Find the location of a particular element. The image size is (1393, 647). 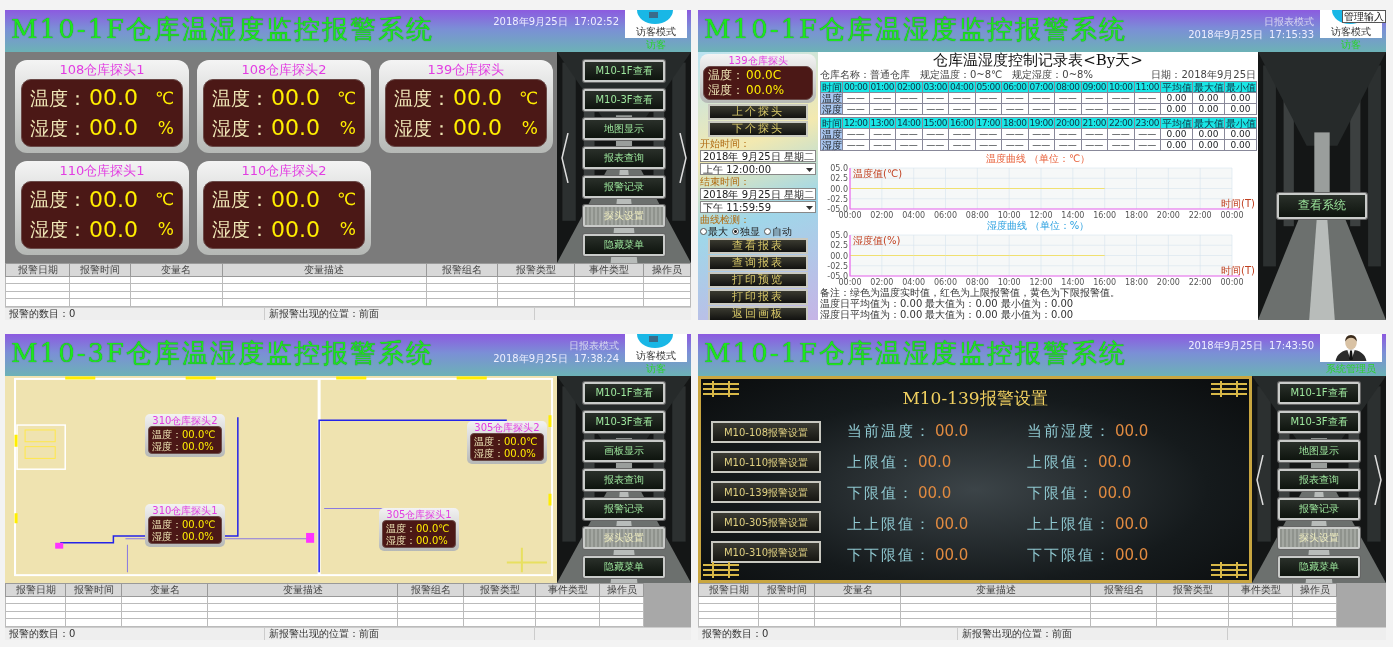

action-button: 返回画板 is located at coordinates (758, 313).